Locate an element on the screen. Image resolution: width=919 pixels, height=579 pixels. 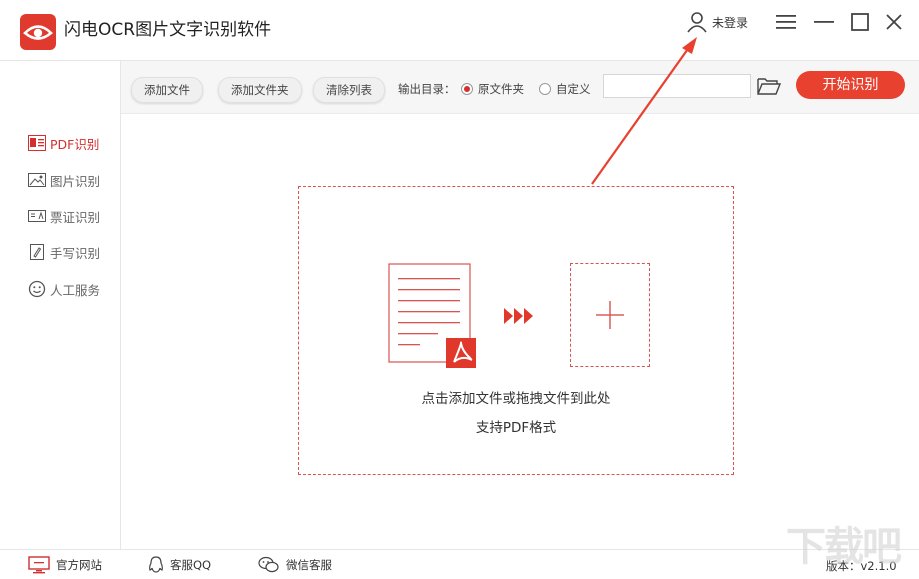
ticket-icon is located at coordinates (37, 216).